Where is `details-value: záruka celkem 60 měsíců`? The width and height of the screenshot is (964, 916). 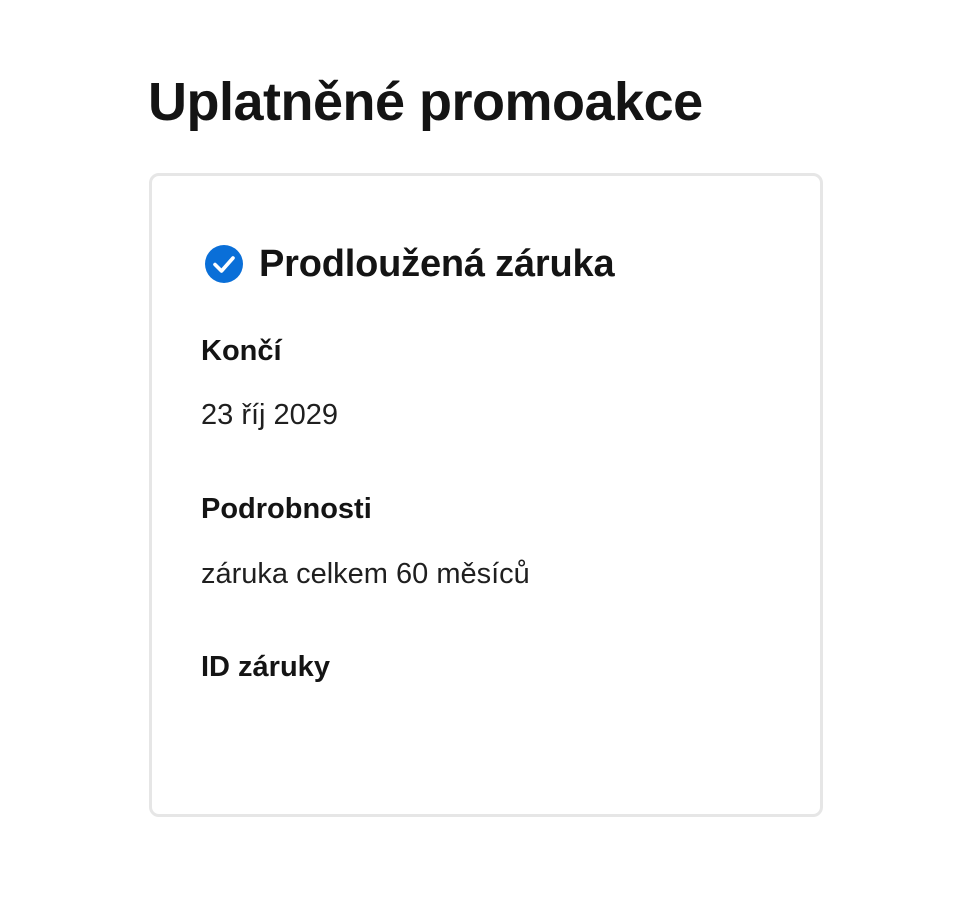 details-value: záruka celkem 60 měsíců is located at coordinates (365, 574).